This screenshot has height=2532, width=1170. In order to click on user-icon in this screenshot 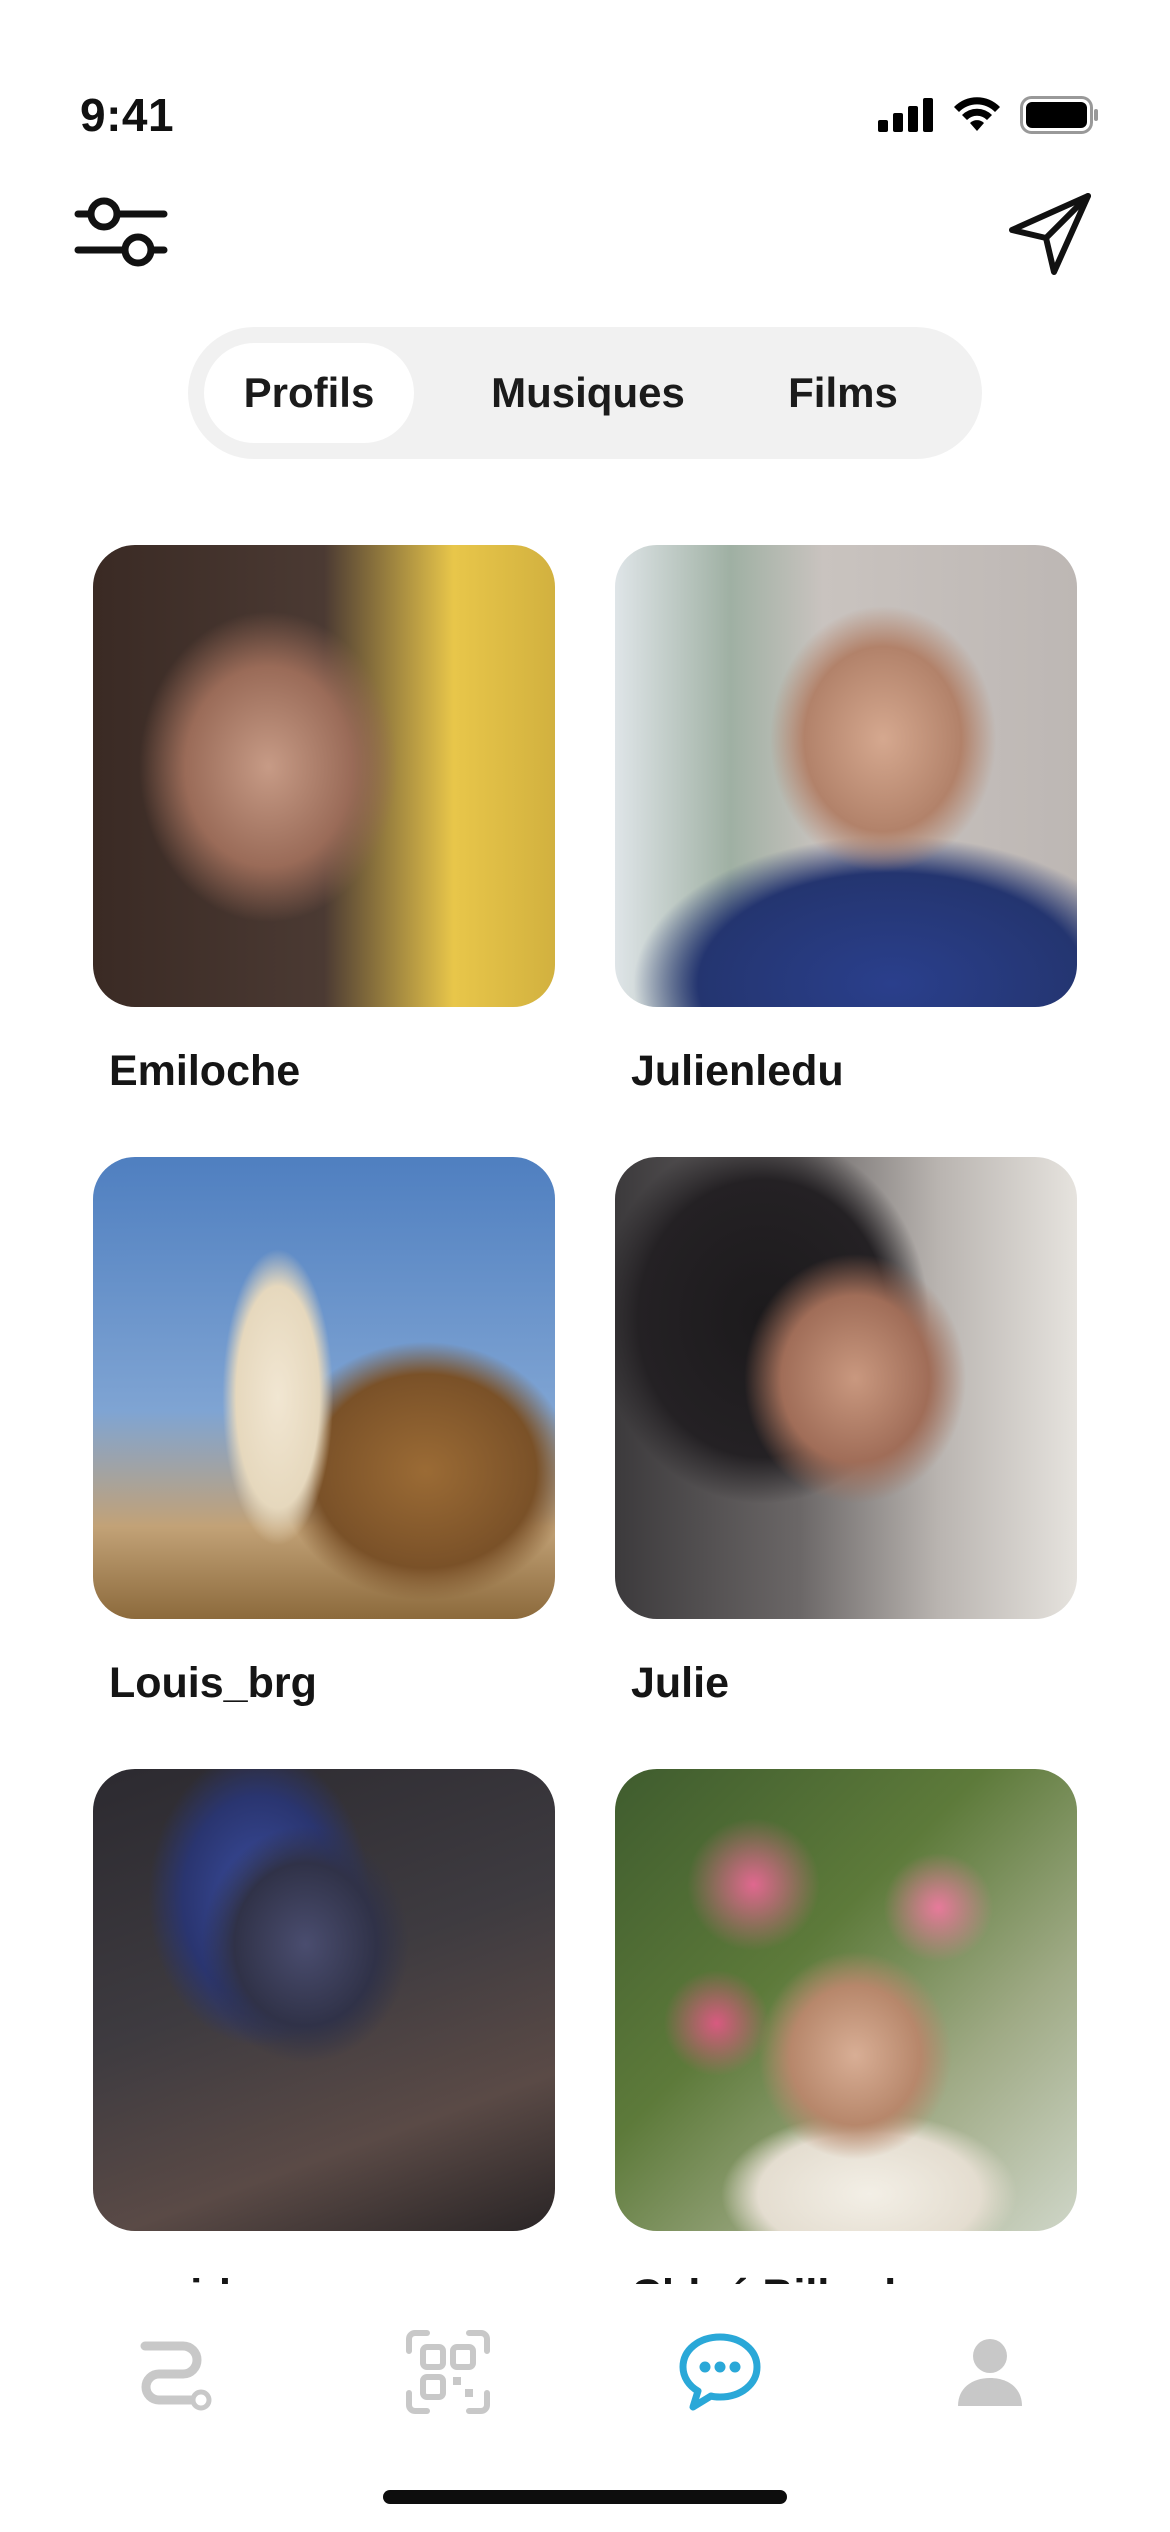, I will do `click(990, 2372)`.